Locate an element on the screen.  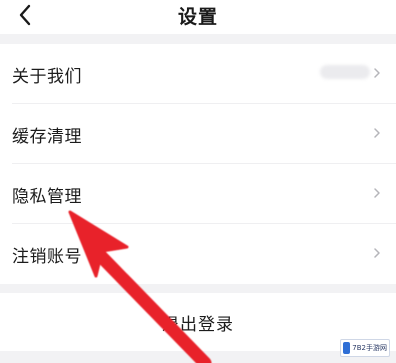
page-title: 设置 is located at coordinates (197, 17).